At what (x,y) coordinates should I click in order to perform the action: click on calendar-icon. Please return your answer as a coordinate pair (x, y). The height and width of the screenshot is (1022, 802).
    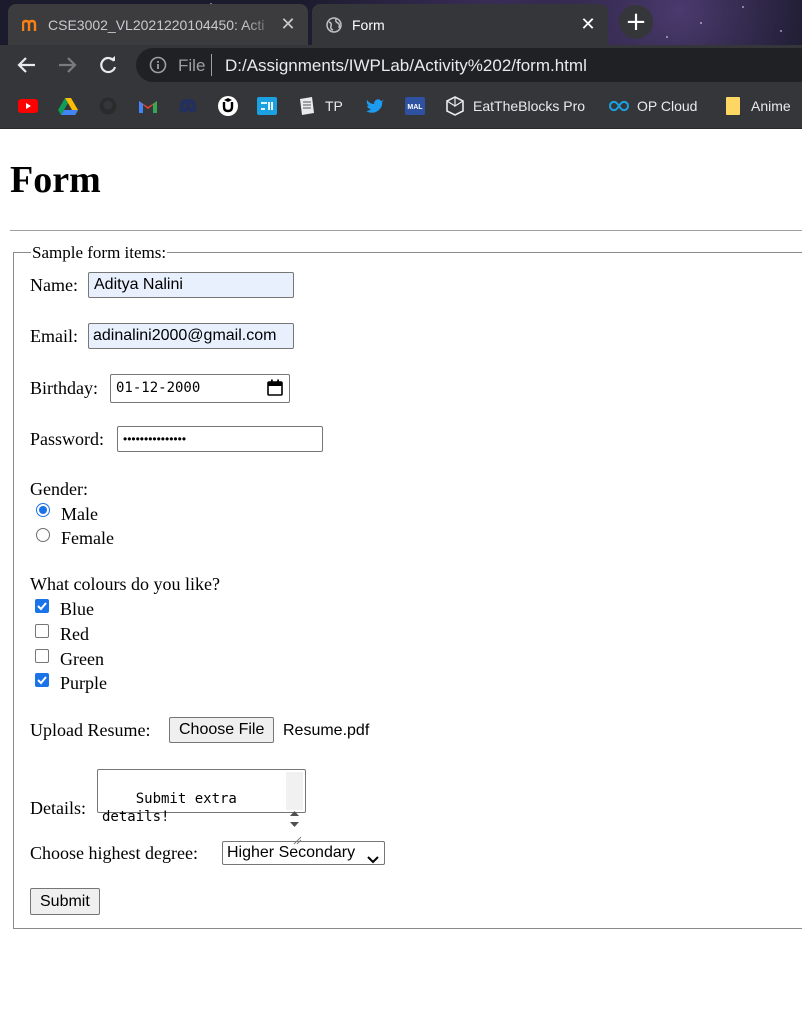
    Looking at the image, I should click on (275, 391).